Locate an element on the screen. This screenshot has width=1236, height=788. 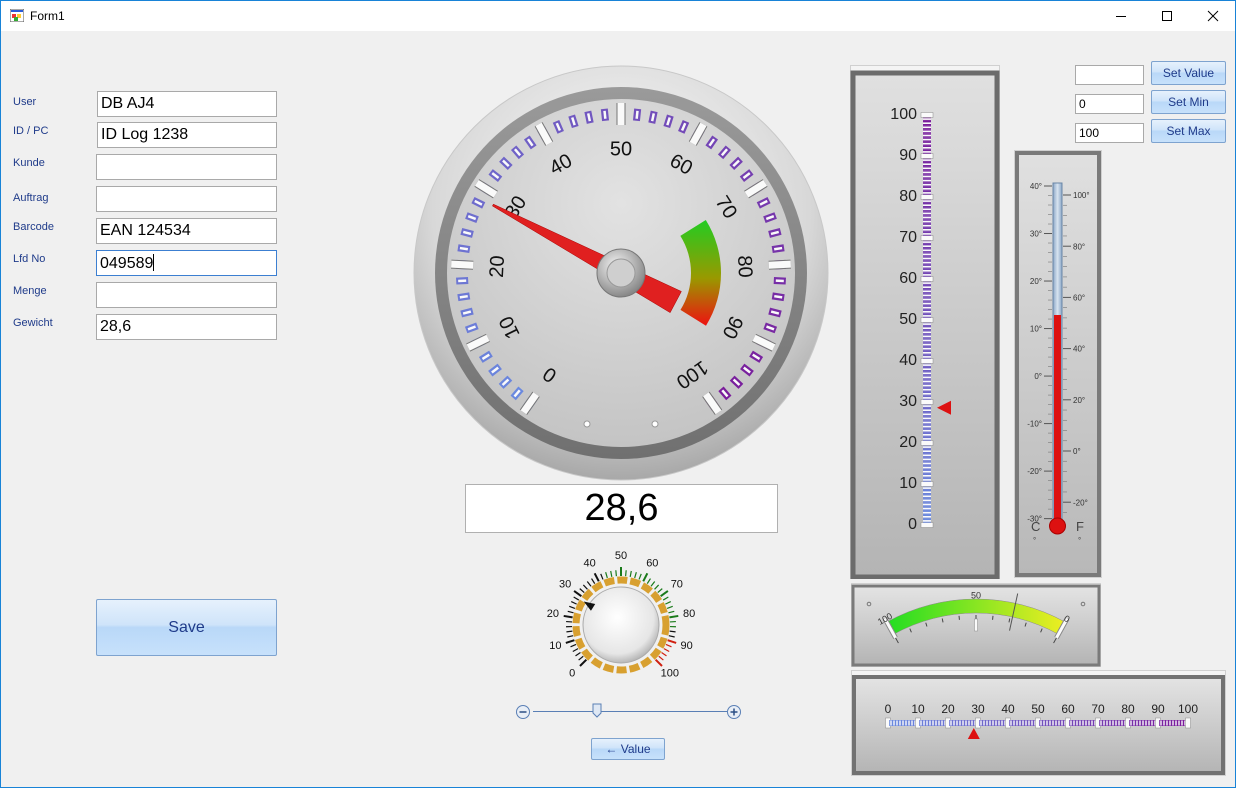
save-button: Save is located at coordinates (186, 627).